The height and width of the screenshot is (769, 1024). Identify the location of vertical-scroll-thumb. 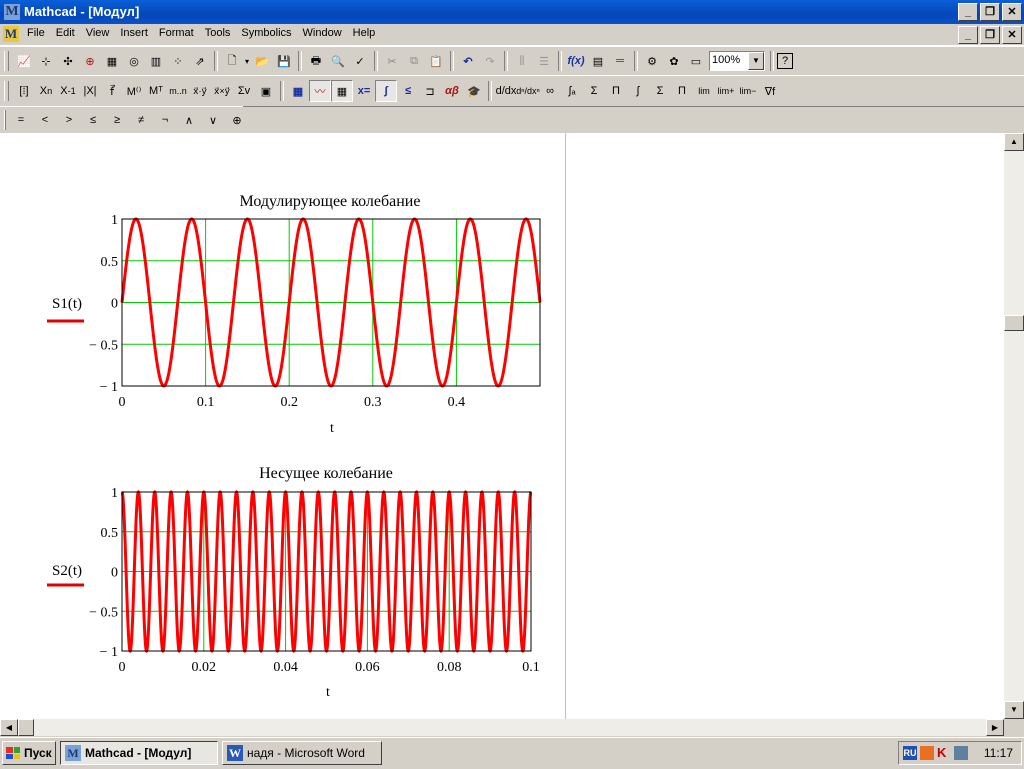
(1014, 323).